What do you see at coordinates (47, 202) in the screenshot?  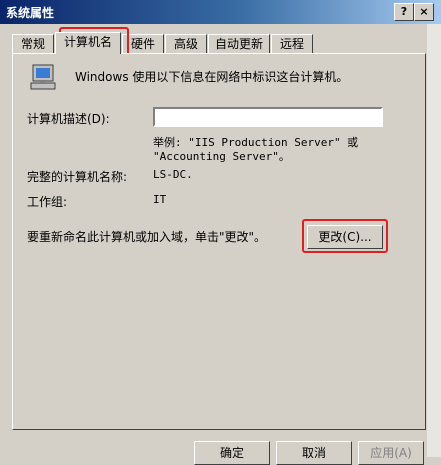 I see `workgroup-label: 工作组:` at bounding box center [47, 202].